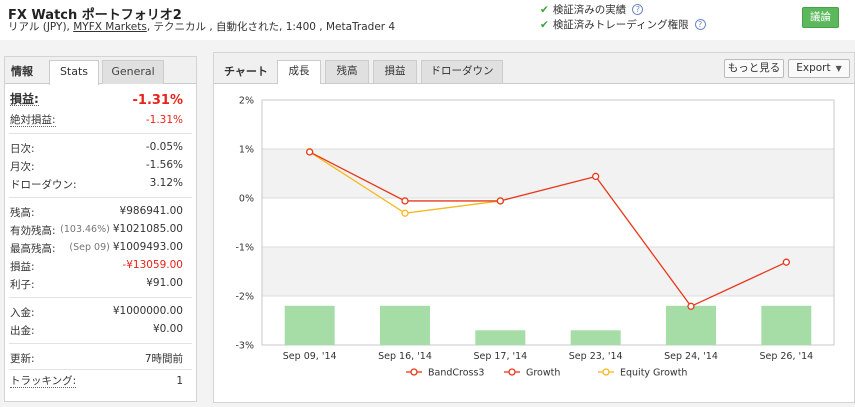 Image resolution: width=855 pixels, height=407 pixels. I want to click on stat-monthly: 月次: -1.56%, so click(100, 166).